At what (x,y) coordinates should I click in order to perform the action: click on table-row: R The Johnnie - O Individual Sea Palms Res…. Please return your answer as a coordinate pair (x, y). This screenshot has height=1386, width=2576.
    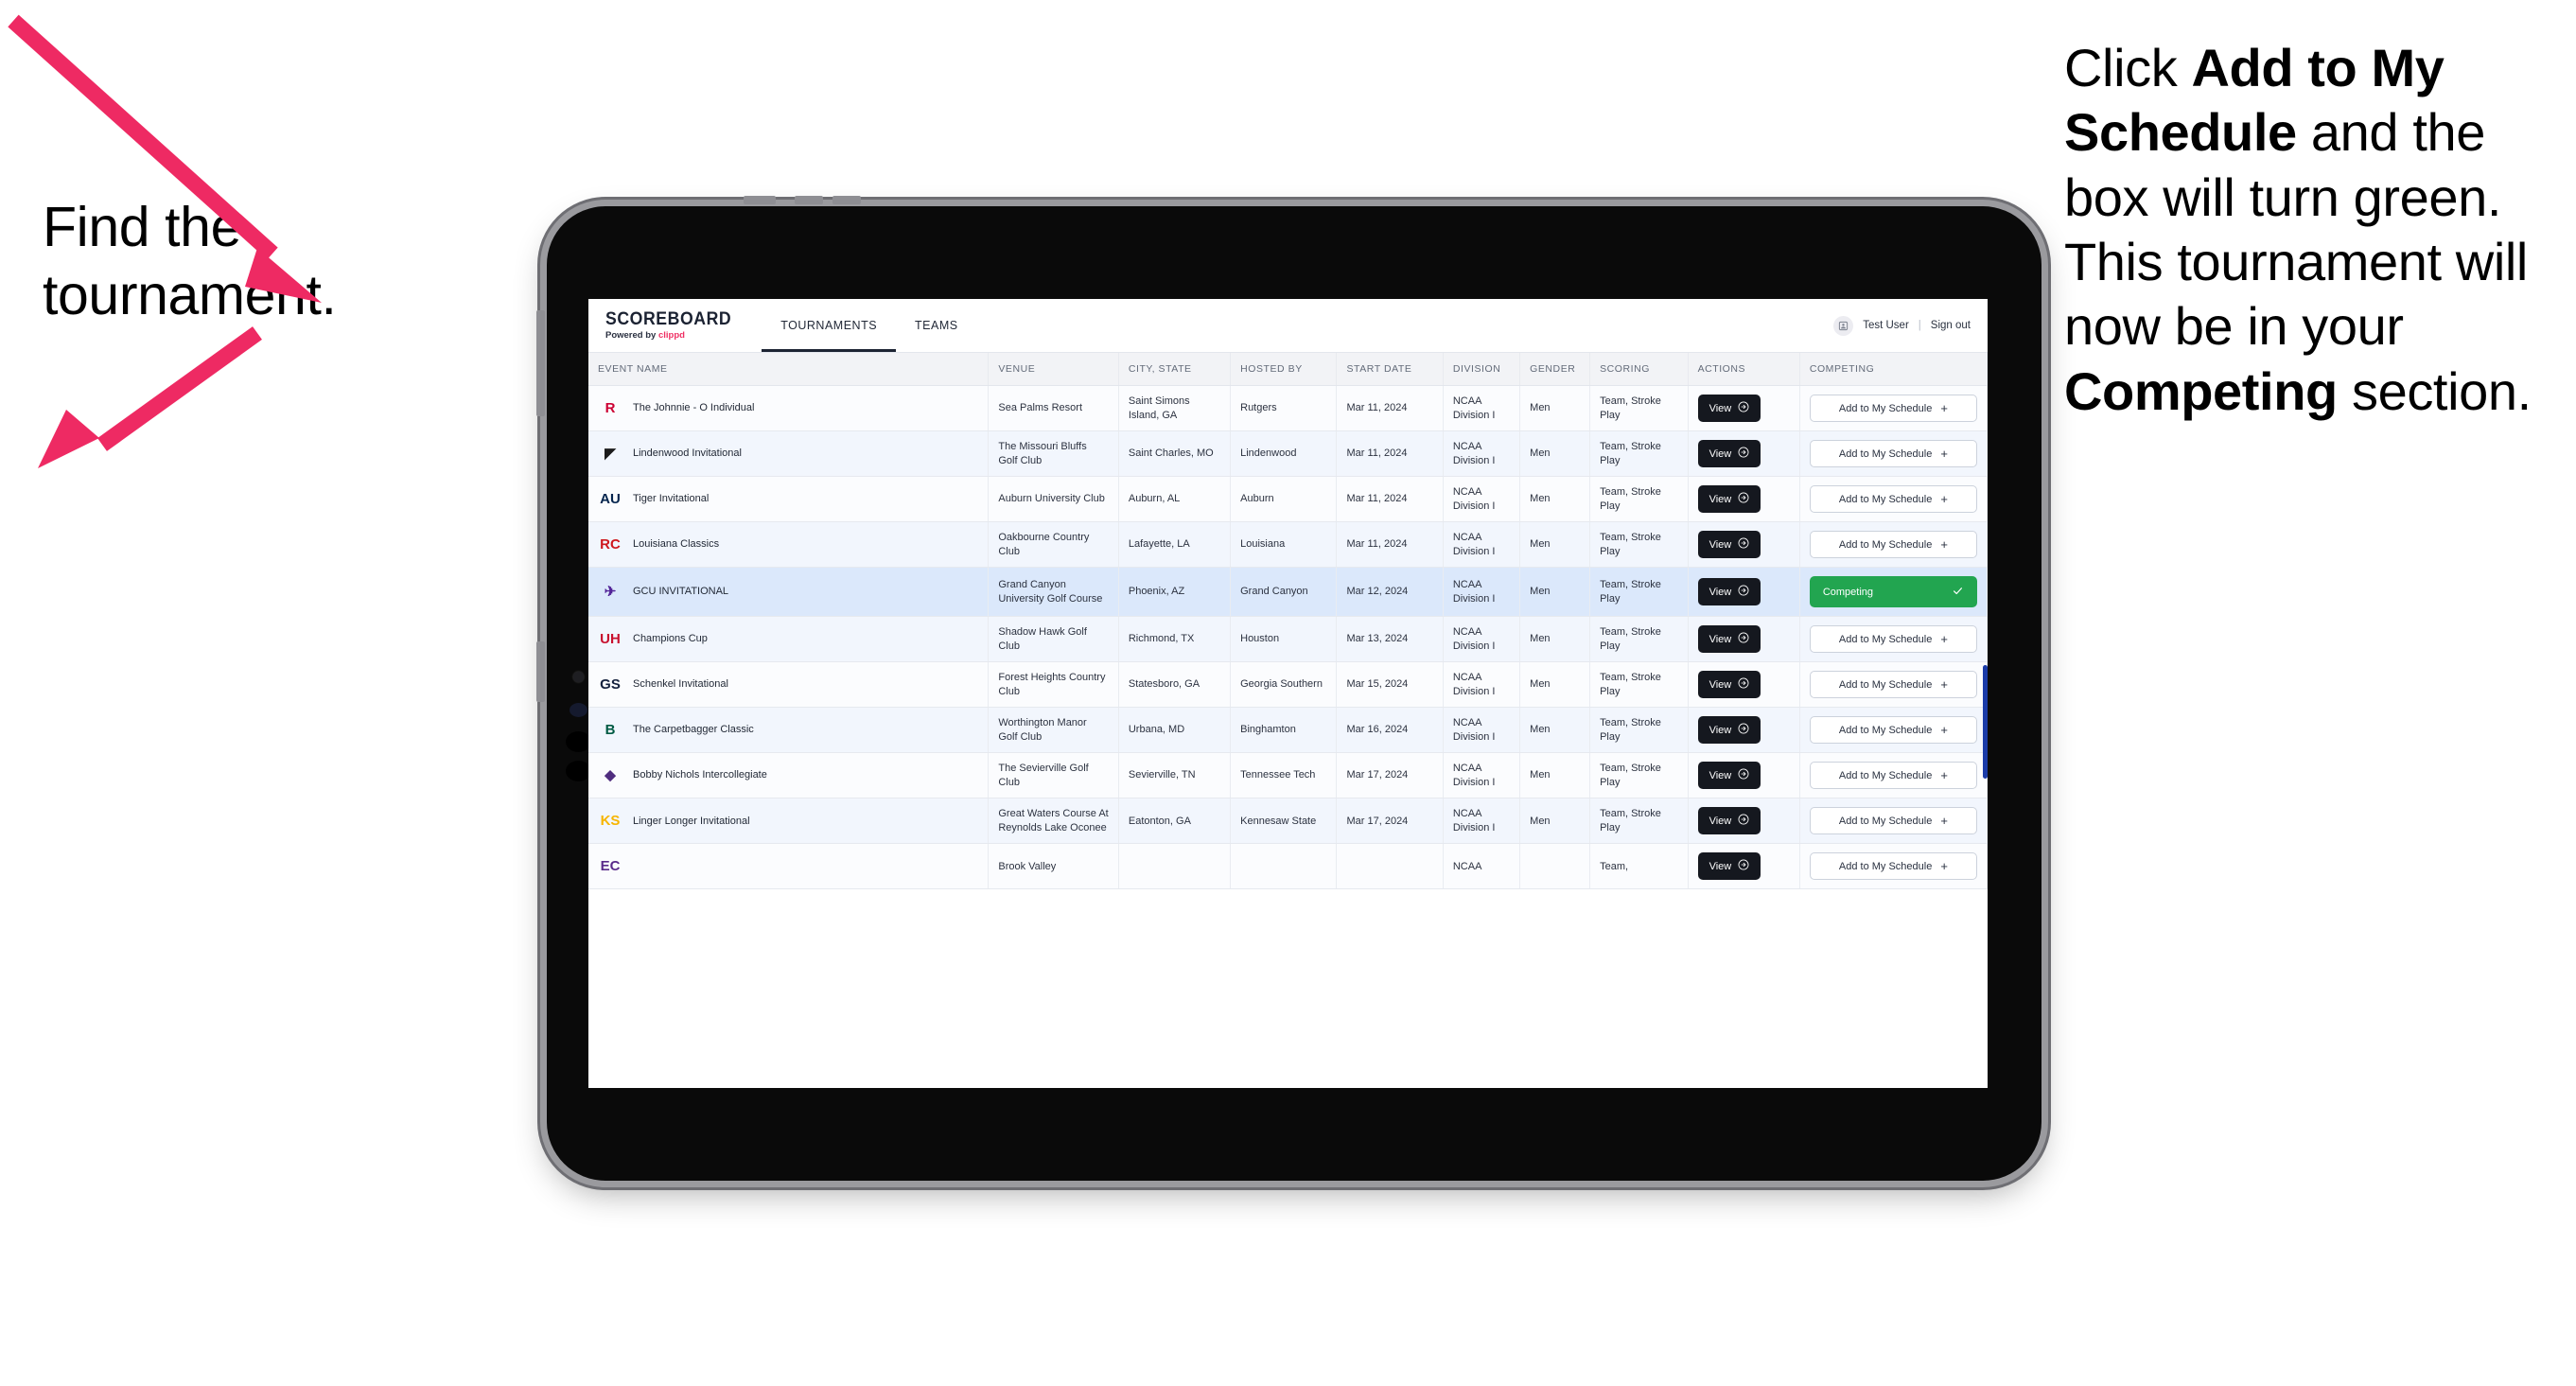
    Looking at the image, I should click on (1288, 408).